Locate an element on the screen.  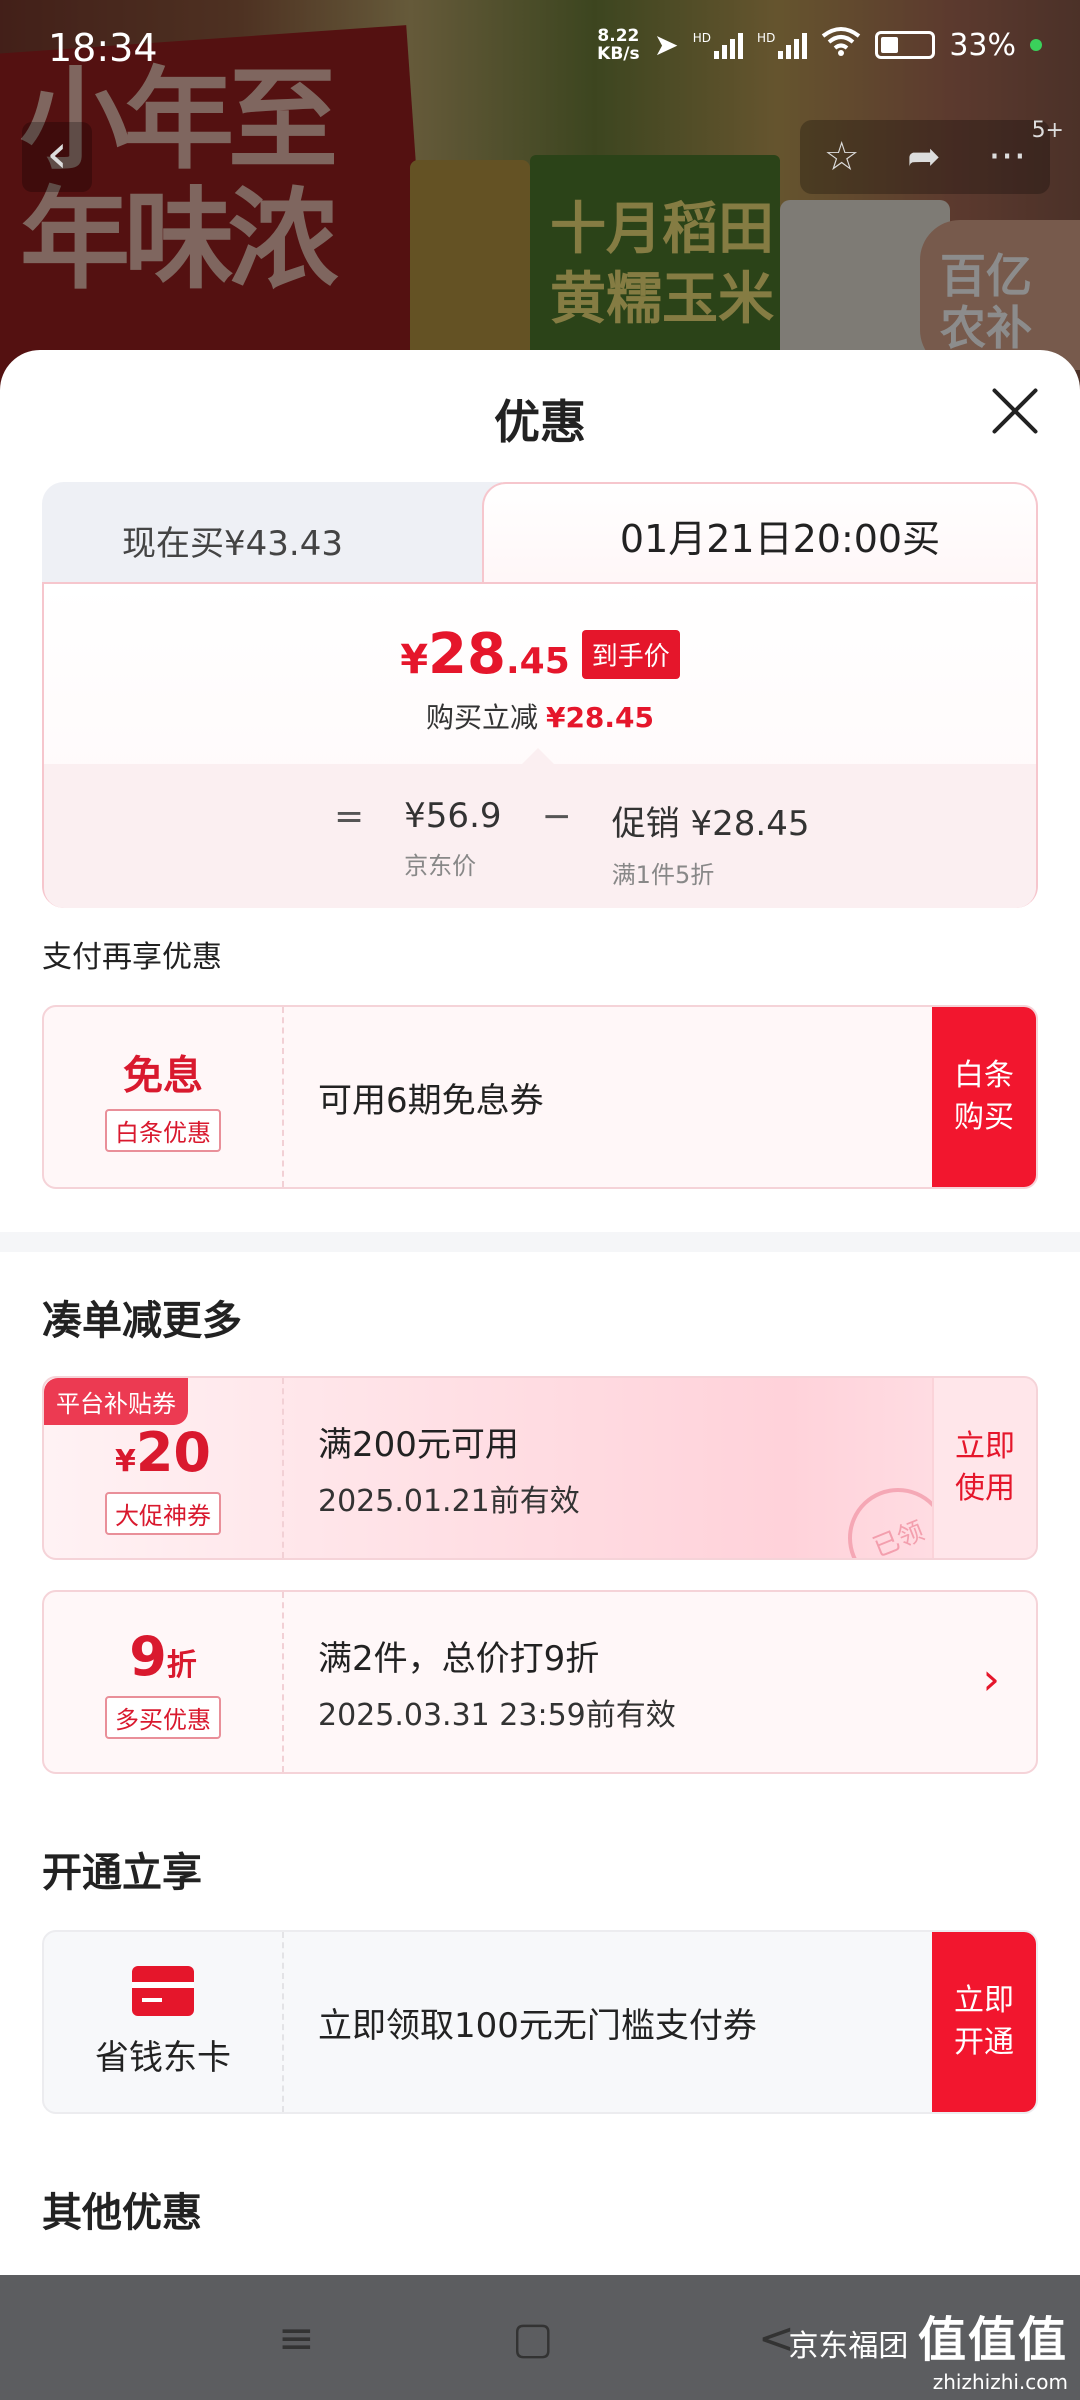
pay-section-label: 支付再享优惠 is located at coordinates (132, 957).